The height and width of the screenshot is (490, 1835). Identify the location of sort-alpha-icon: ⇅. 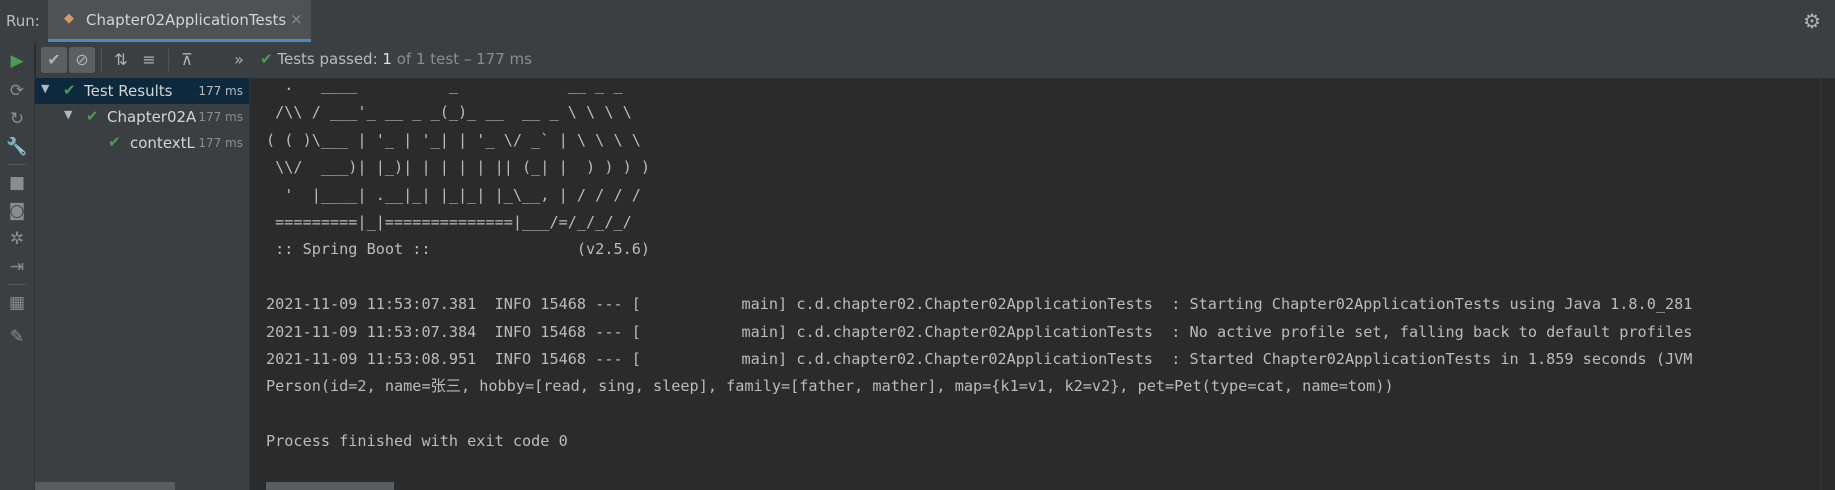
(121, 60).